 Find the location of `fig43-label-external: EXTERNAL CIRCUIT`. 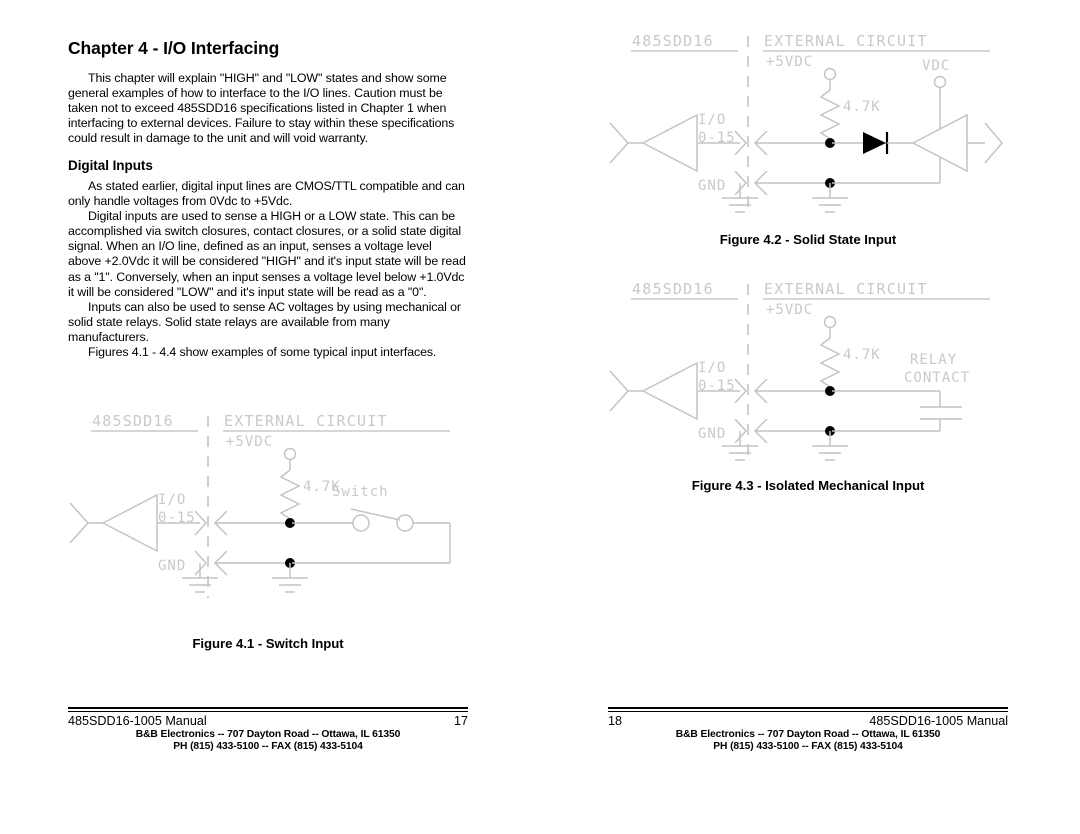

fig43-label-external: EXTERNAL CIRCUIT is located at coordinates (846, 289).